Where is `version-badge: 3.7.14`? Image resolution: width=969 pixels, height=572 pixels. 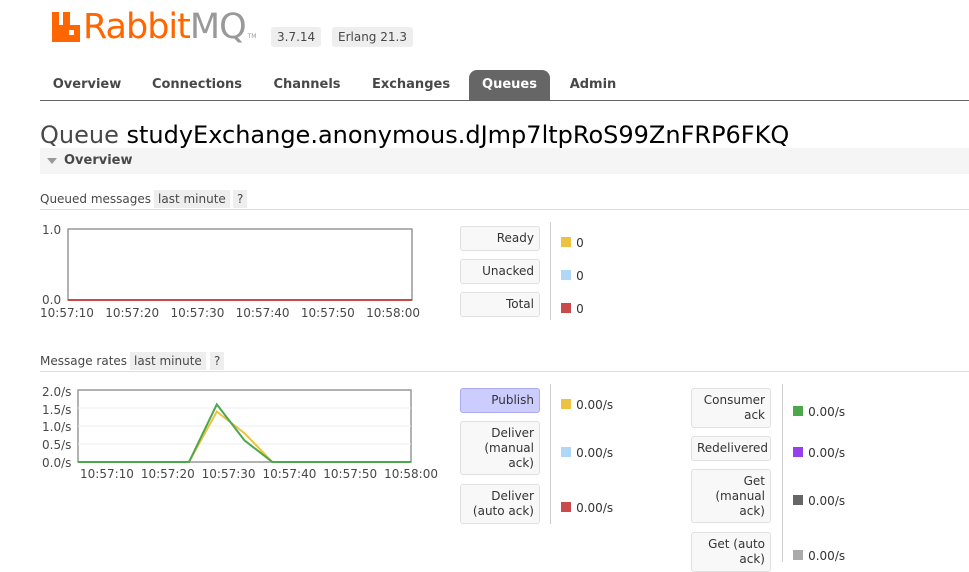
version-badge: 3.7.14 is located at coordinates (296, 37).